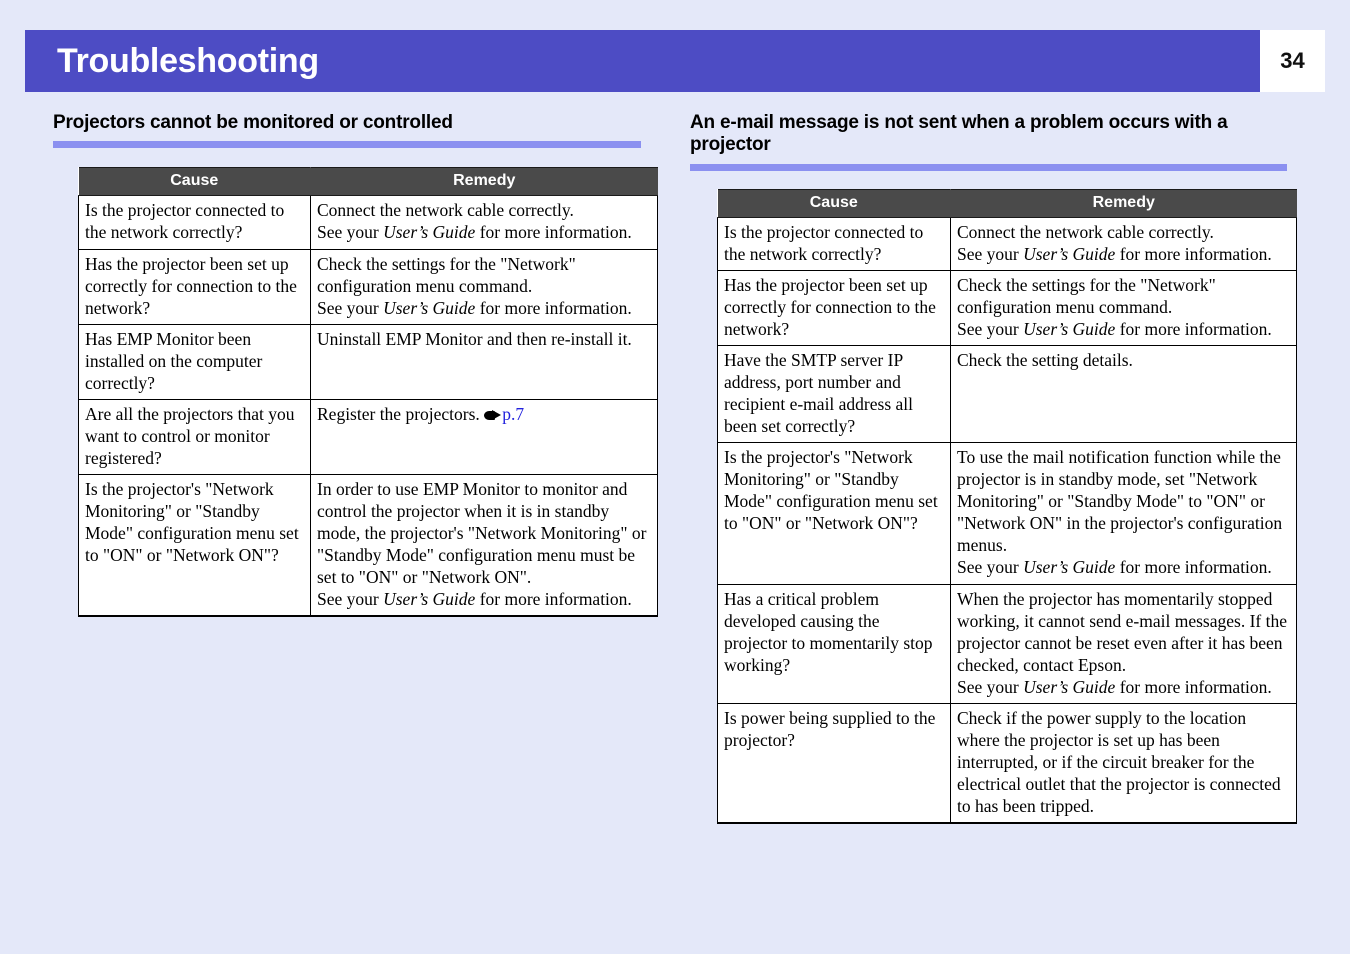  Describe the element at coordinates (188, 61) in the screenshot. I see `page-title: Troubleshooting` at that location.